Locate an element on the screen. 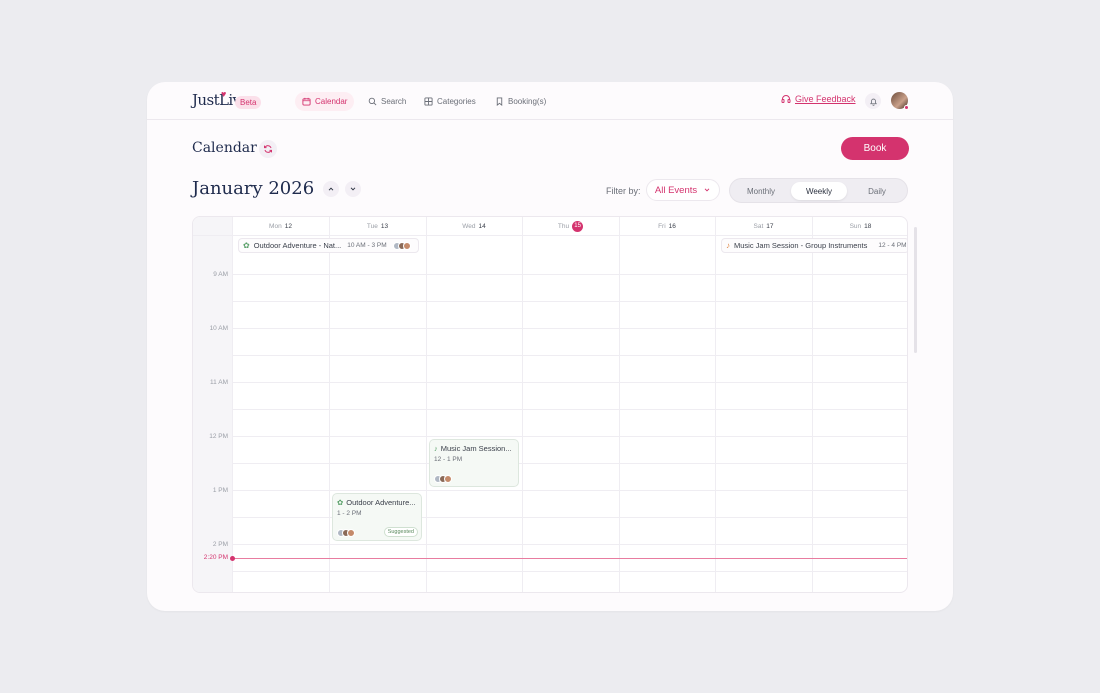 The height and width of the screenshot is (693, 1100). time-label: 2 PM is located at coordinates (220, 544).